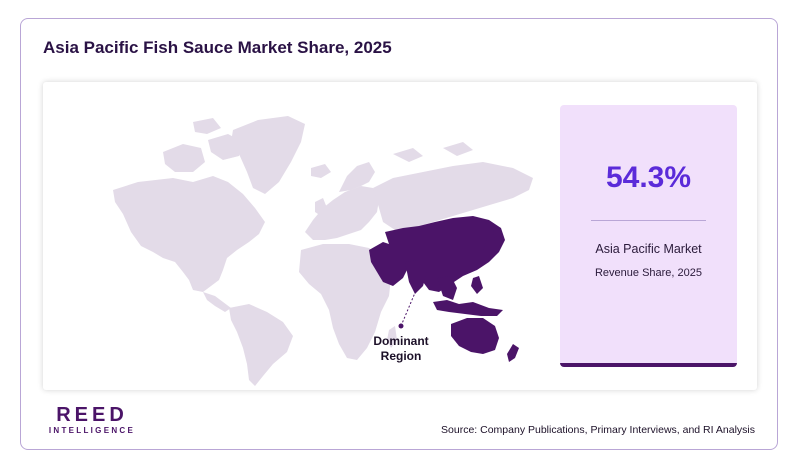 The height and width of the screenshot is (470, 800). I want to click on iceland, so click(321, 171).